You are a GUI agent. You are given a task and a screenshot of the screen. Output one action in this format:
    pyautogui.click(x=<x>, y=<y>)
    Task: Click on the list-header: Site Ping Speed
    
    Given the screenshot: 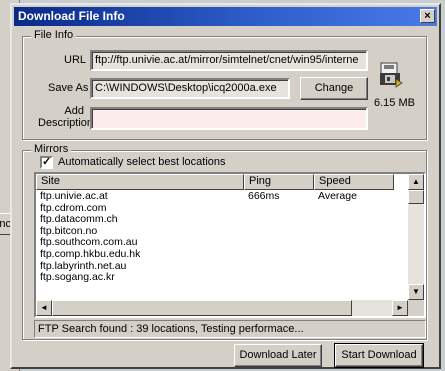 What is the action you would take?
    pyautogui.click(x=215, y=182)
    